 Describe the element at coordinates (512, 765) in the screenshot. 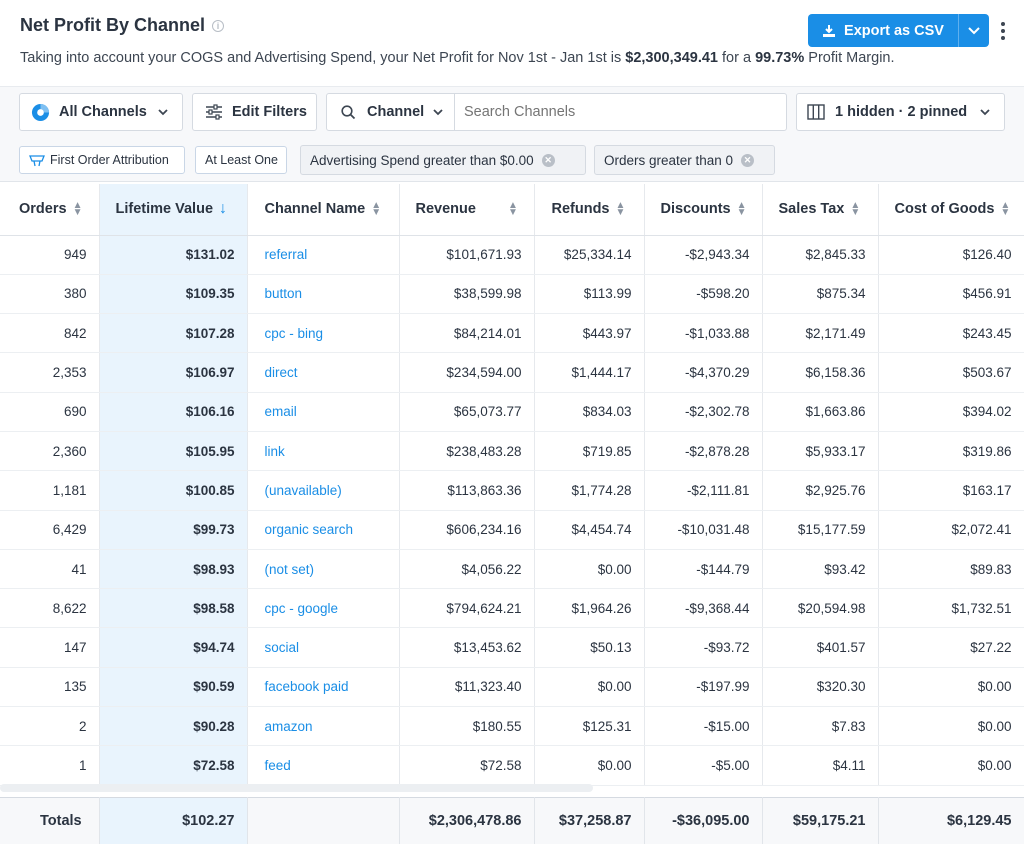

I see `table-row: 1 $72.58 feed $72.58 $0.00 -$5.00 $4.11 $0.00` at that location.